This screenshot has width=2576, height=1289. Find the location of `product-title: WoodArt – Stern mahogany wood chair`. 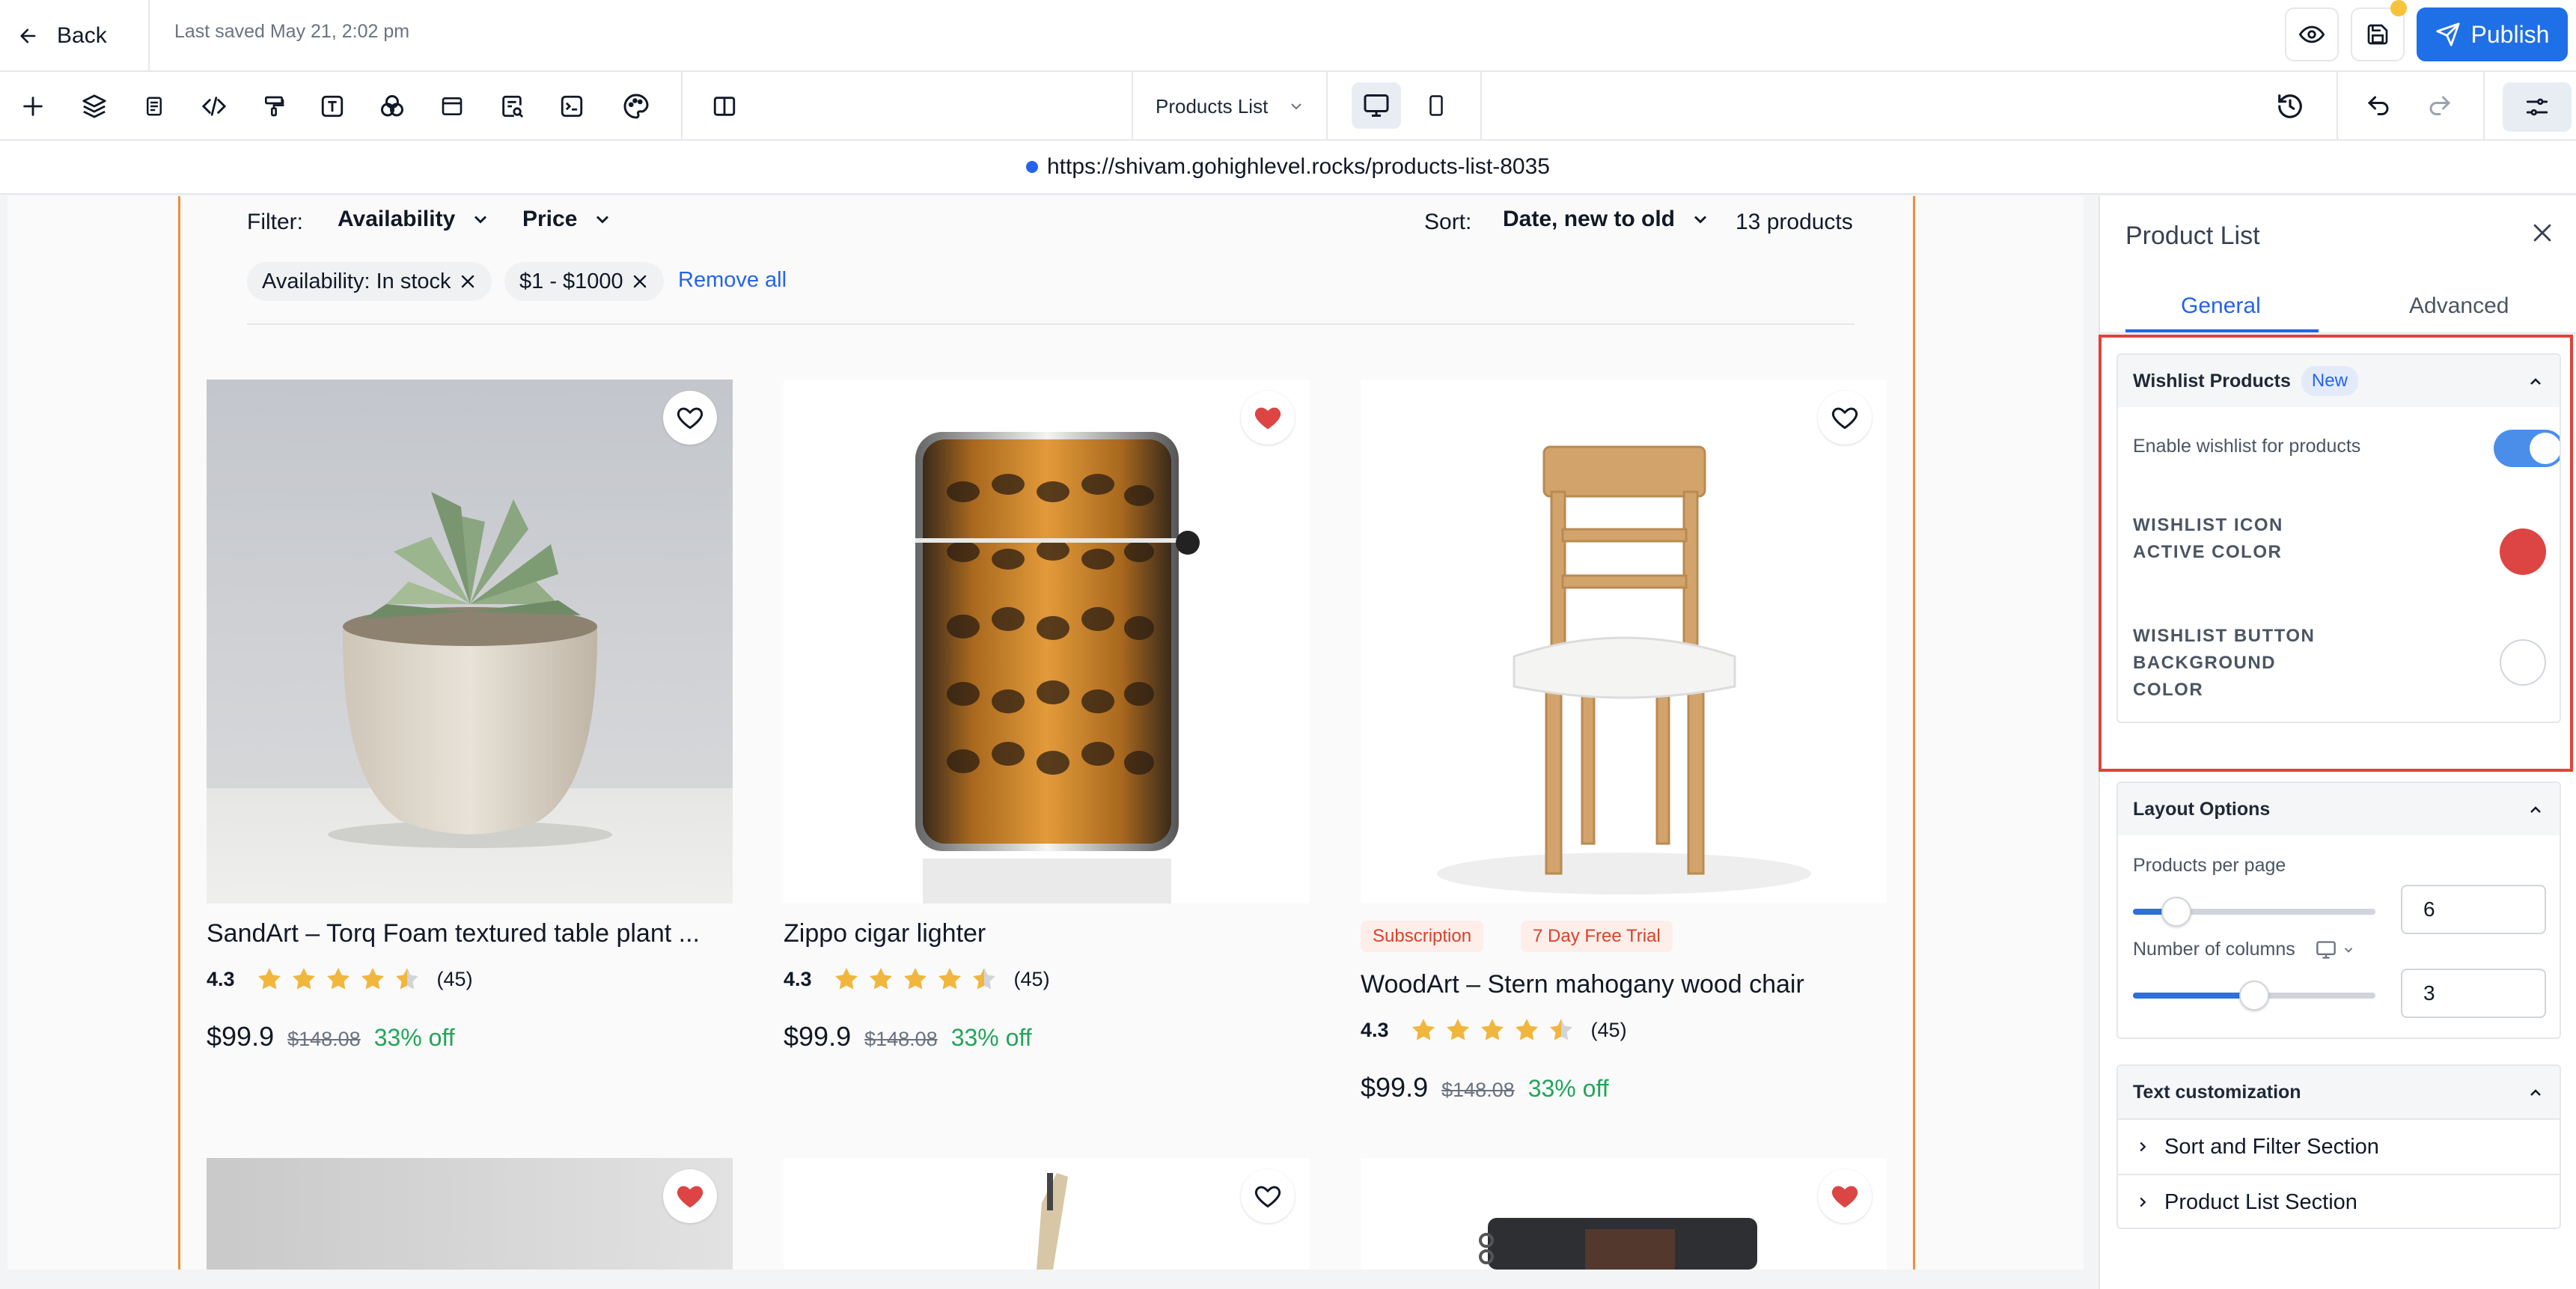

product-title: WoodArt – Stern mahogany wood chair is located at coordinates (1582, 984).